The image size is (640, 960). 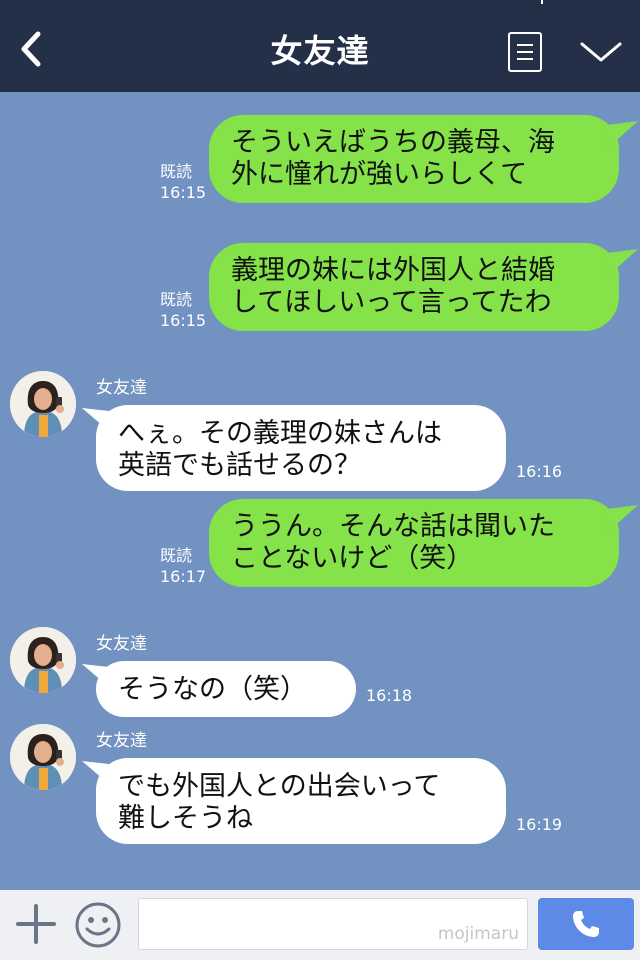 I want to click on call-button, so click(x=586, y=924).